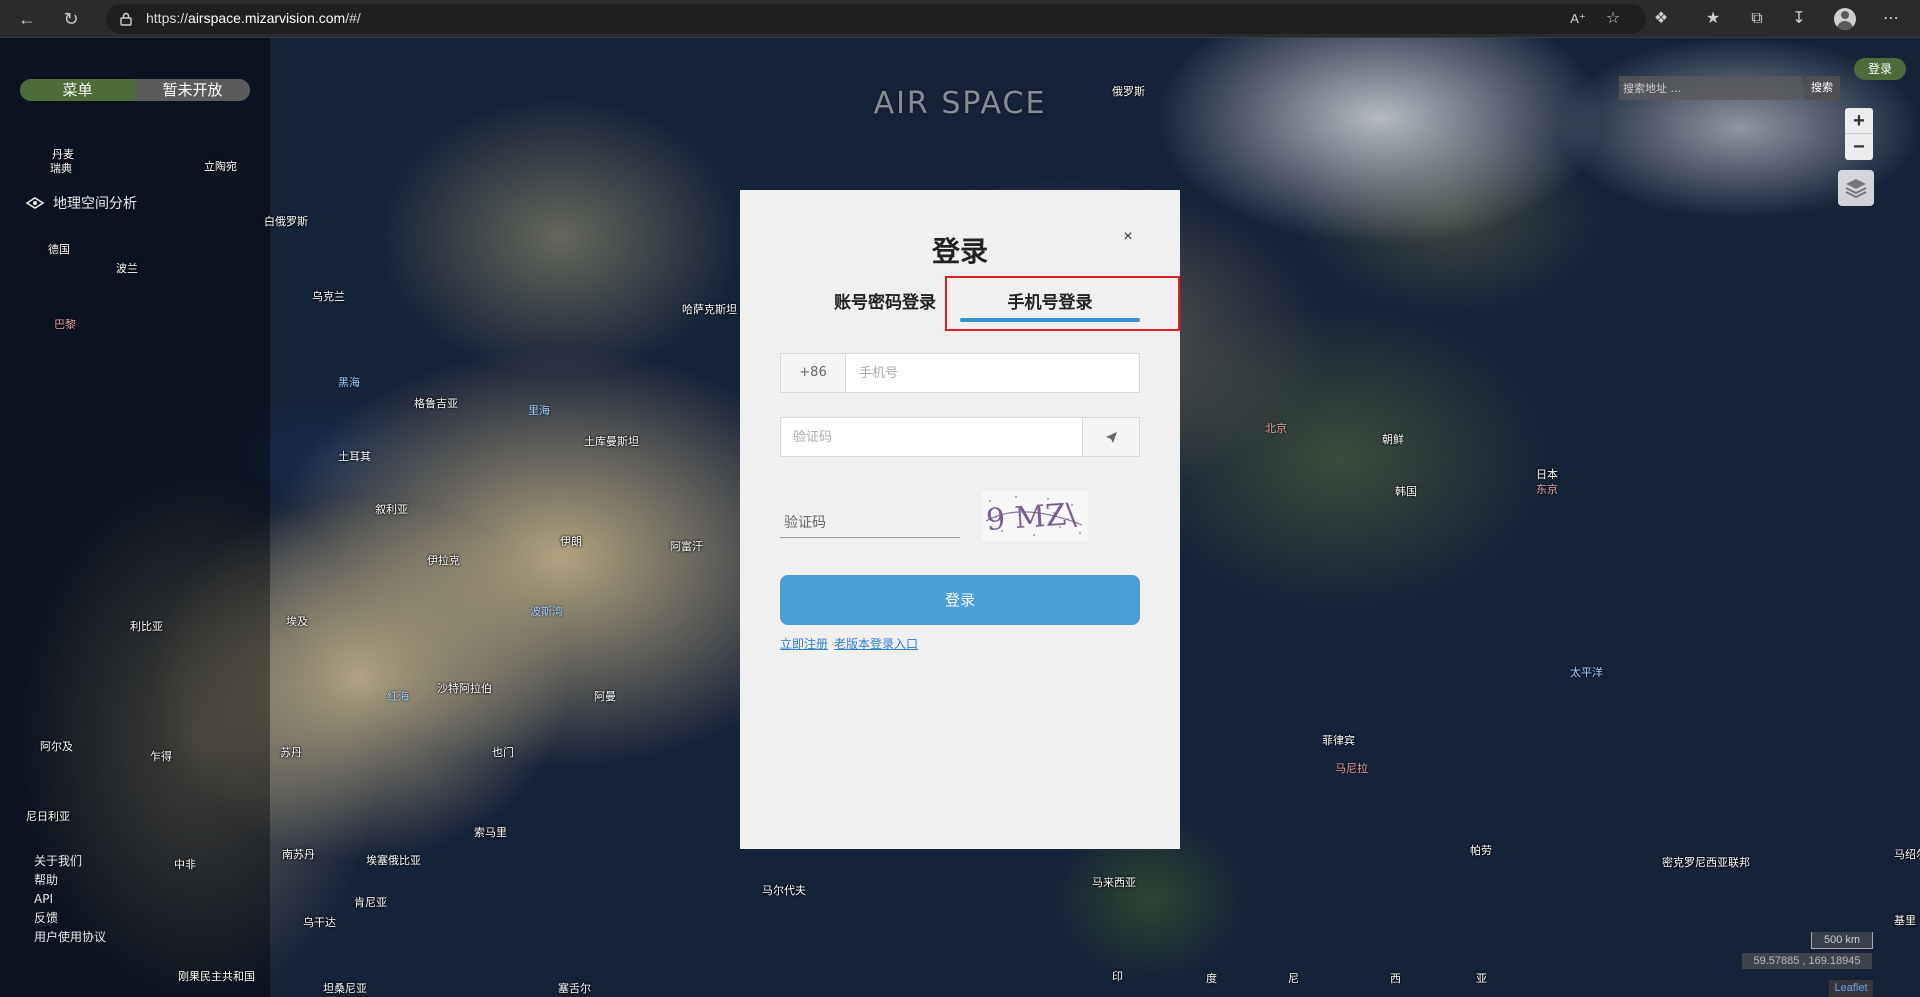 The image size is (1920, 997). What do you see at coordinates (546, 611) in the screenshot?
I see `map-label: 波斯湾` at bounding box center [546, 611].